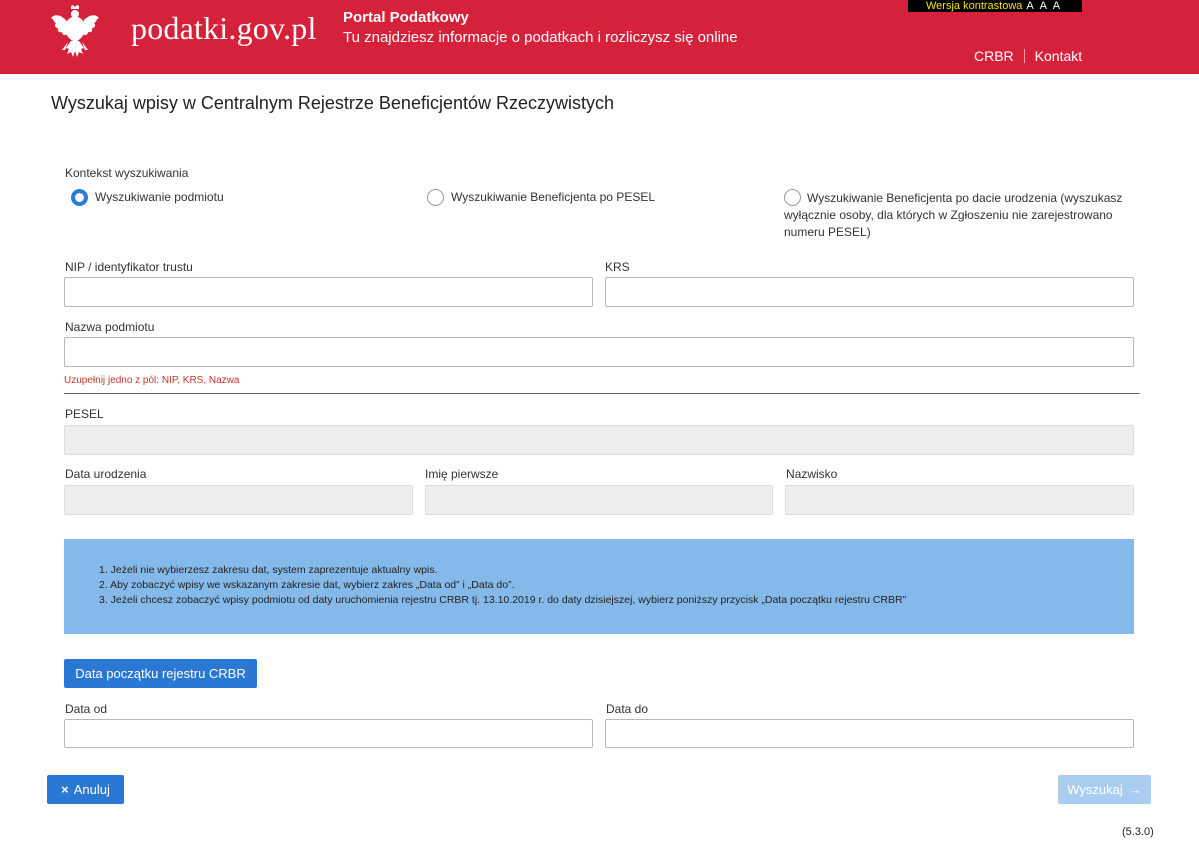  What do you see at coordinates (792, 197) in the screenshot?
I see `radio-birthdate-search` at bounding box center [792, 197].